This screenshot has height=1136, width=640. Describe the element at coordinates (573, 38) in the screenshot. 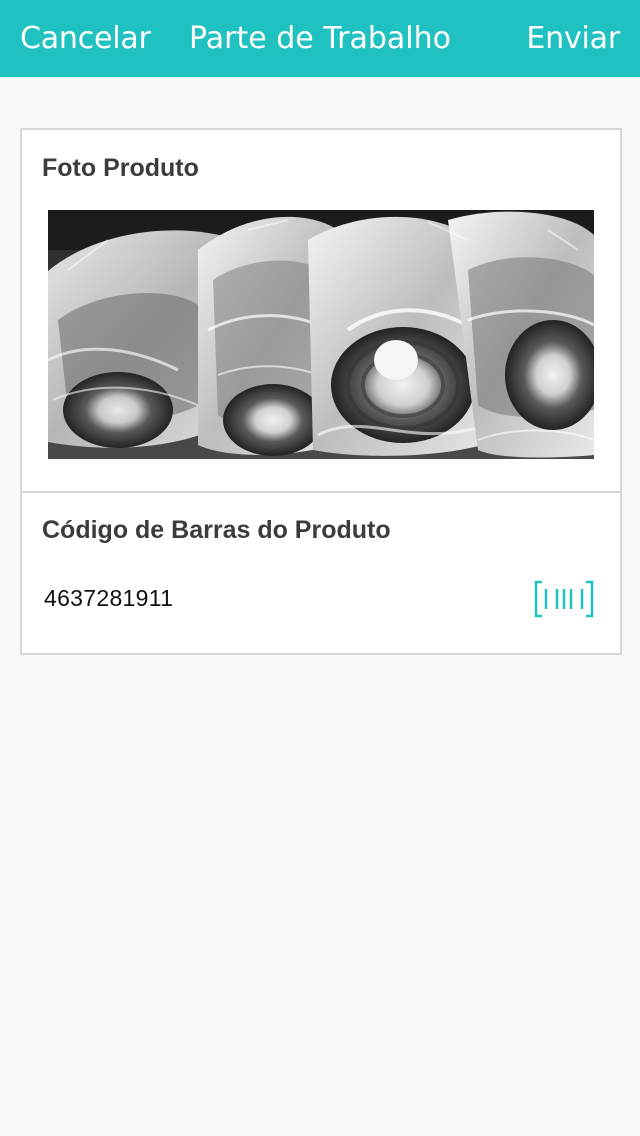

I see `send-button: Enviar` at that location.